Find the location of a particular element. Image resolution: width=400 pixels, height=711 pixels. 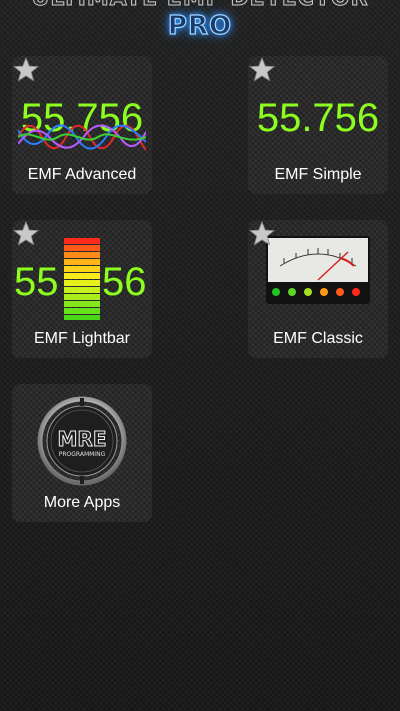

logo-text-programming: PROGRAMMING is located at coordinates (82, 454).